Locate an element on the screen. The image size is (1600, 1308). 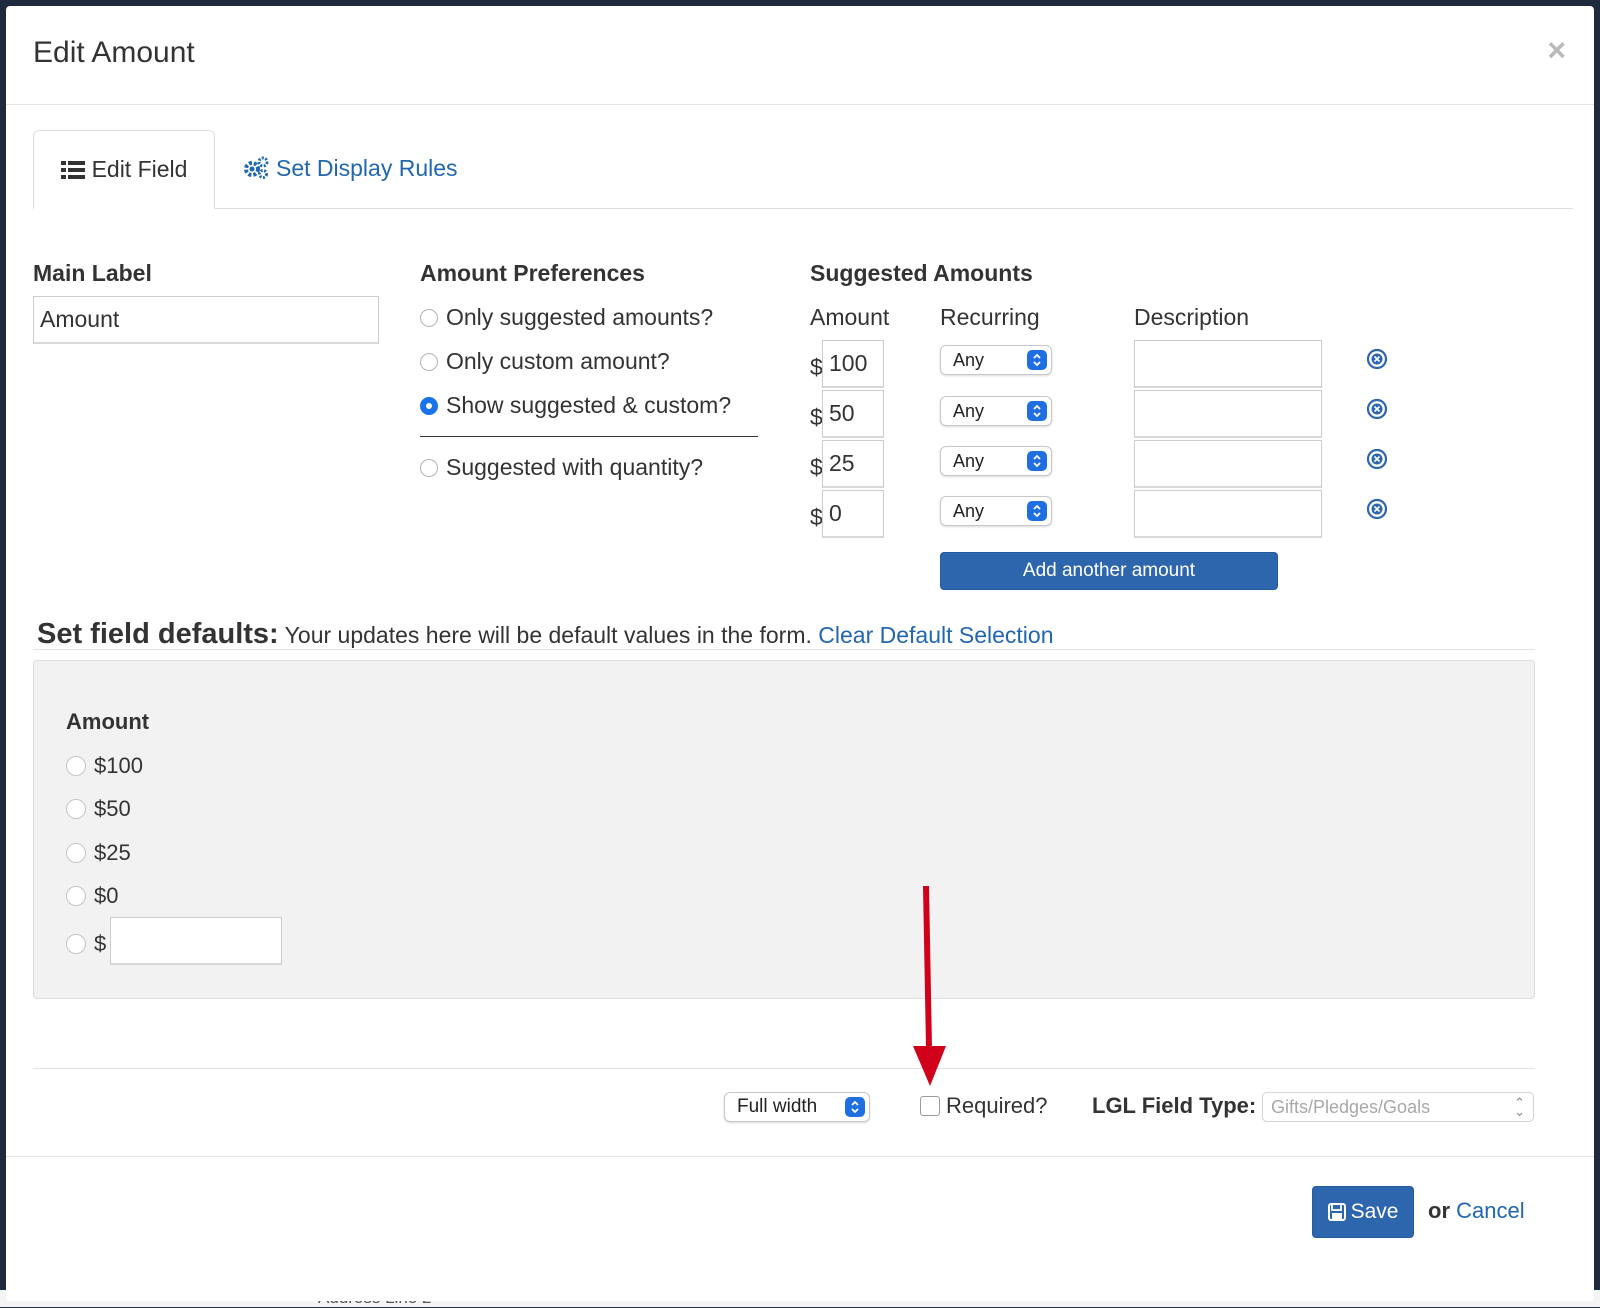
required-checkbox is located at coordinates (930, 1106).